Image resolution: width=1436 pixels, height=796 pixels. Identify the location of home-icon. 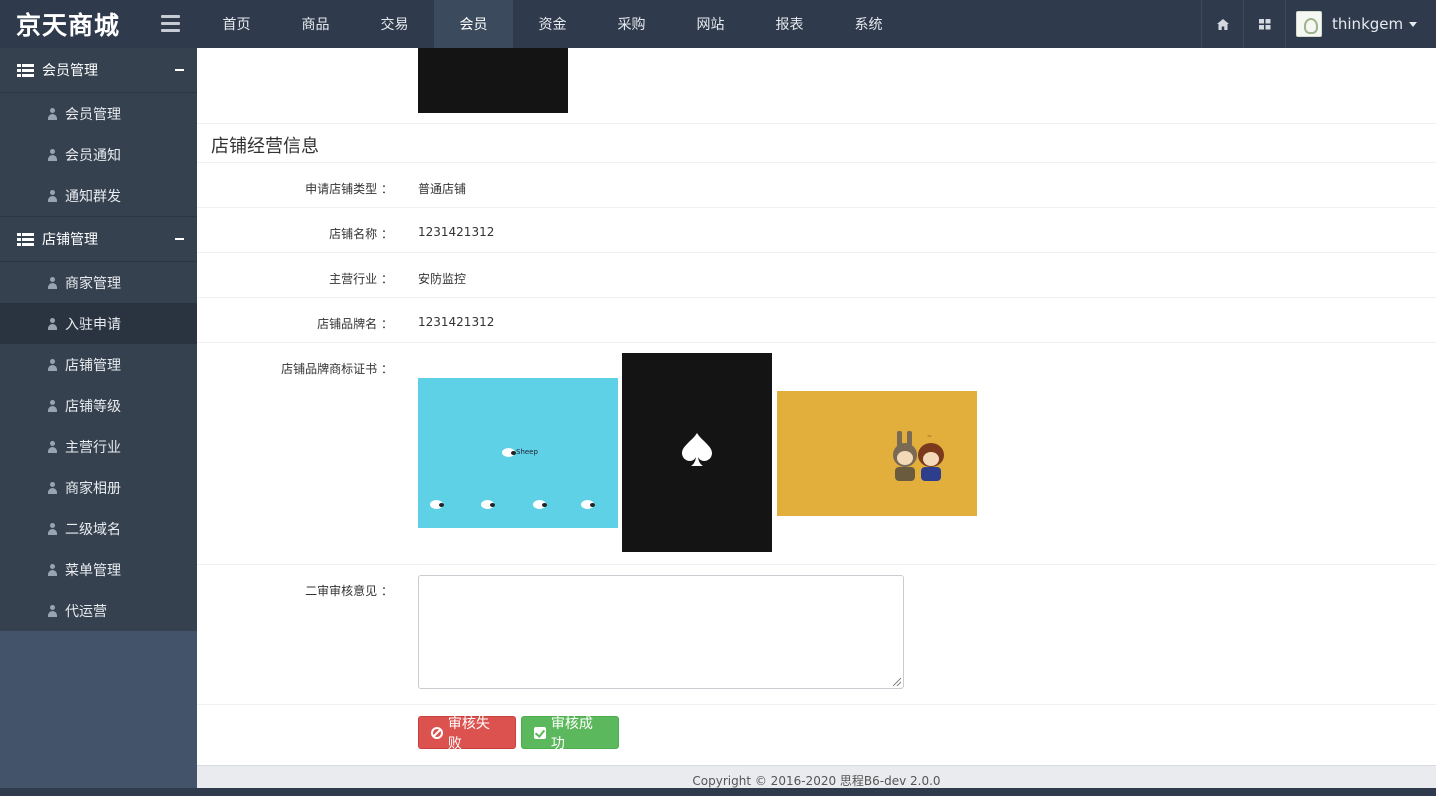
(1222, 24).